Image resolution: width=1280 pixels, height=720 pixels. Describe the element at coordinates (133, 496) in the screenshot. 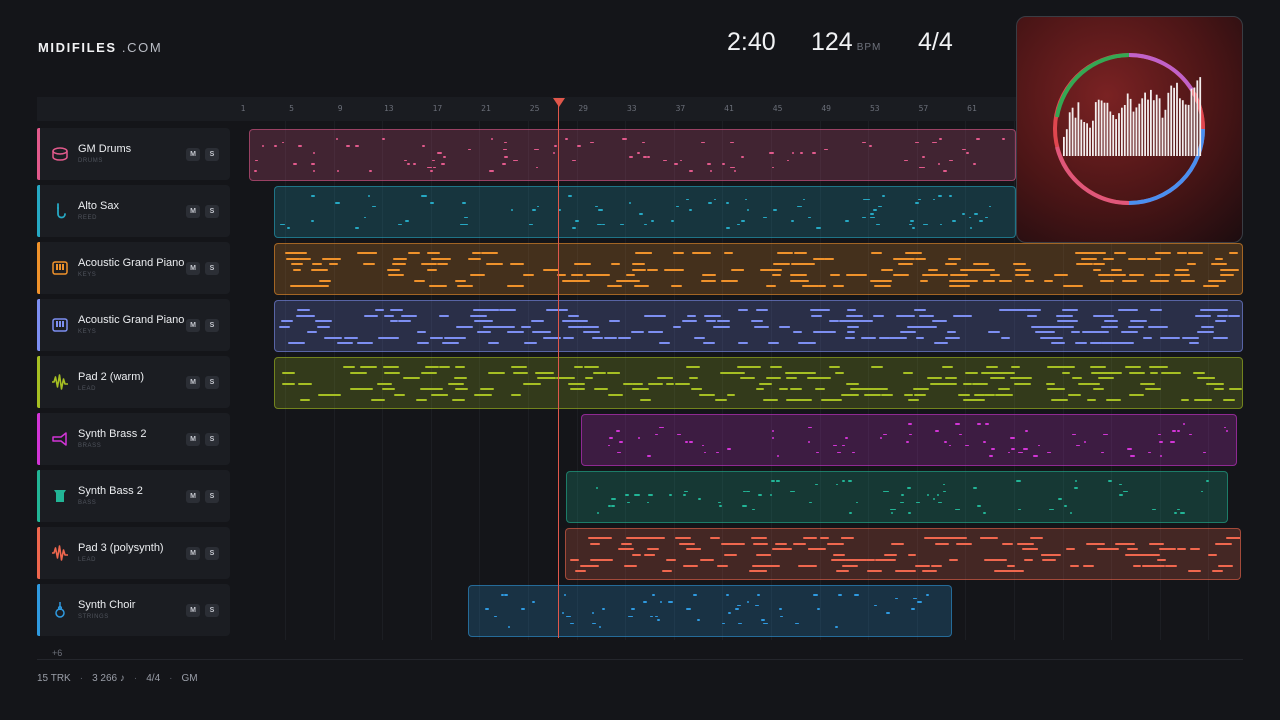

I see `track-header: Synth Bass 2 BASS M S` at that location.